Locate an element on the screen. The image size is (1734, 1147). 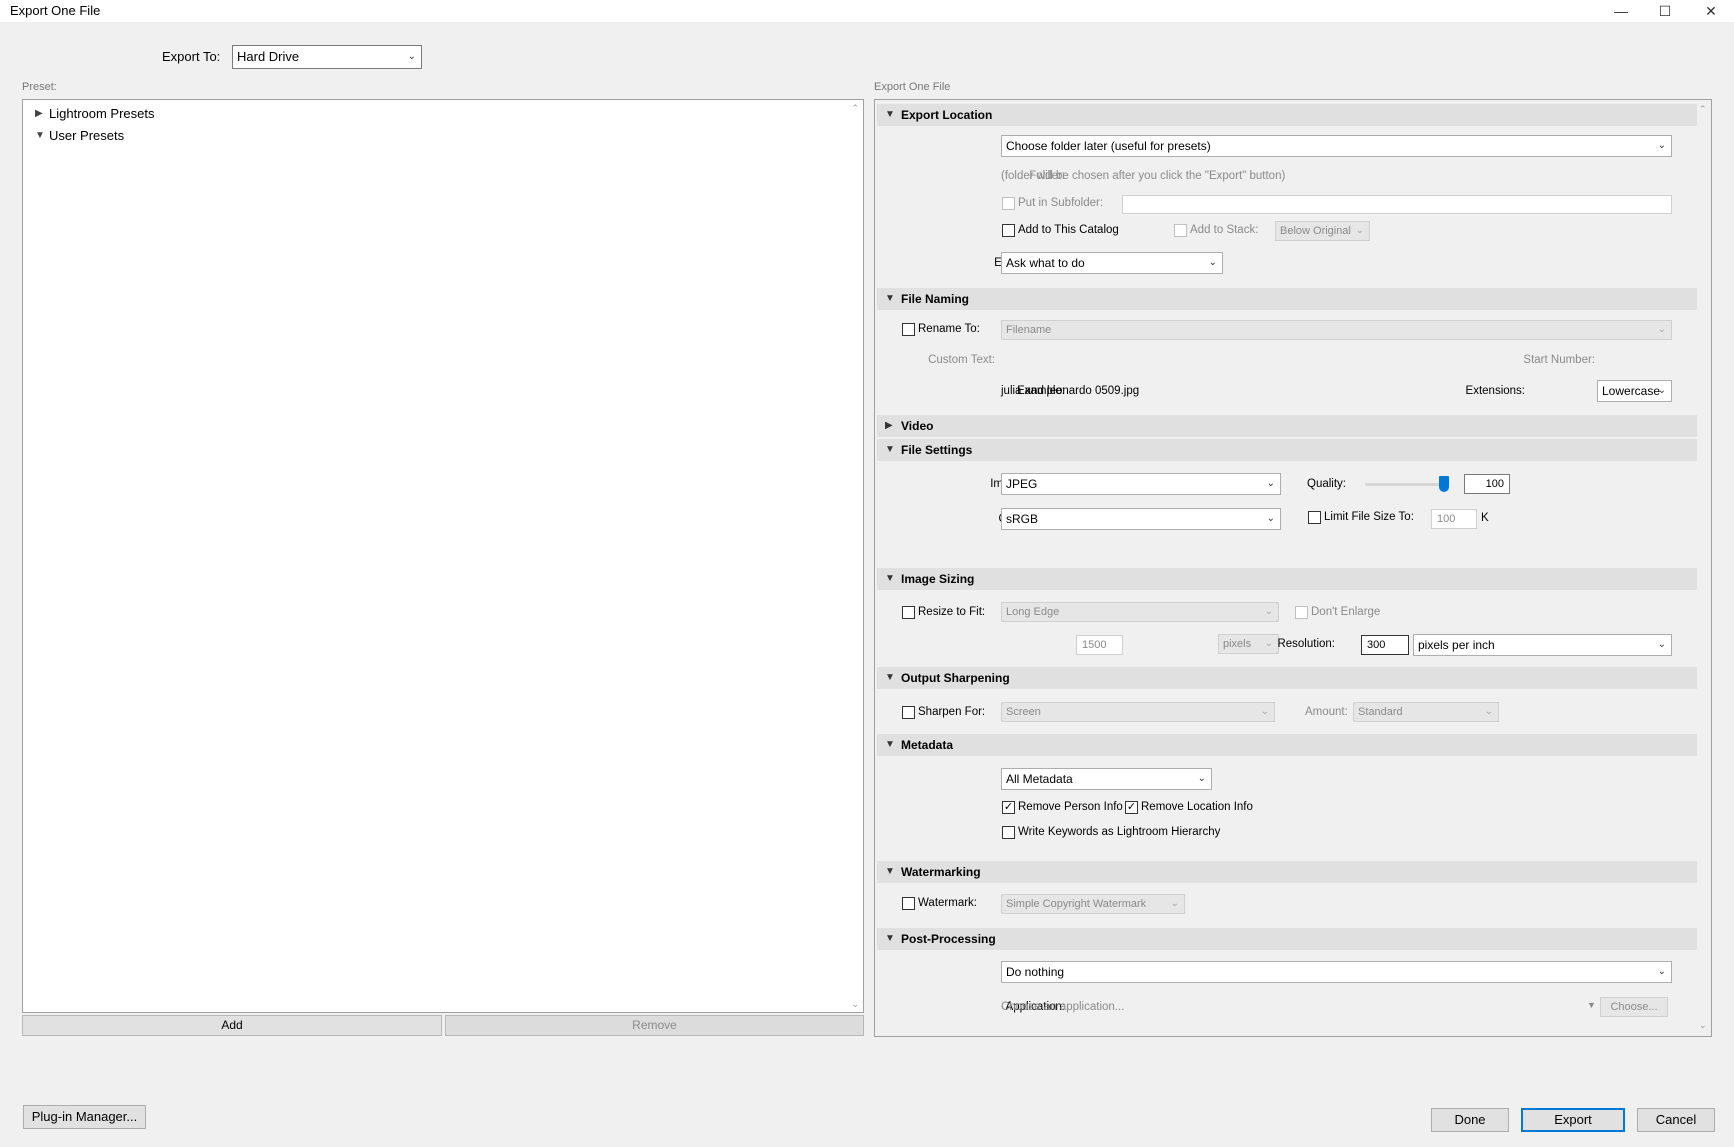
section-file-naming: ▼ File Naming is located at coordinates (1287, 299).